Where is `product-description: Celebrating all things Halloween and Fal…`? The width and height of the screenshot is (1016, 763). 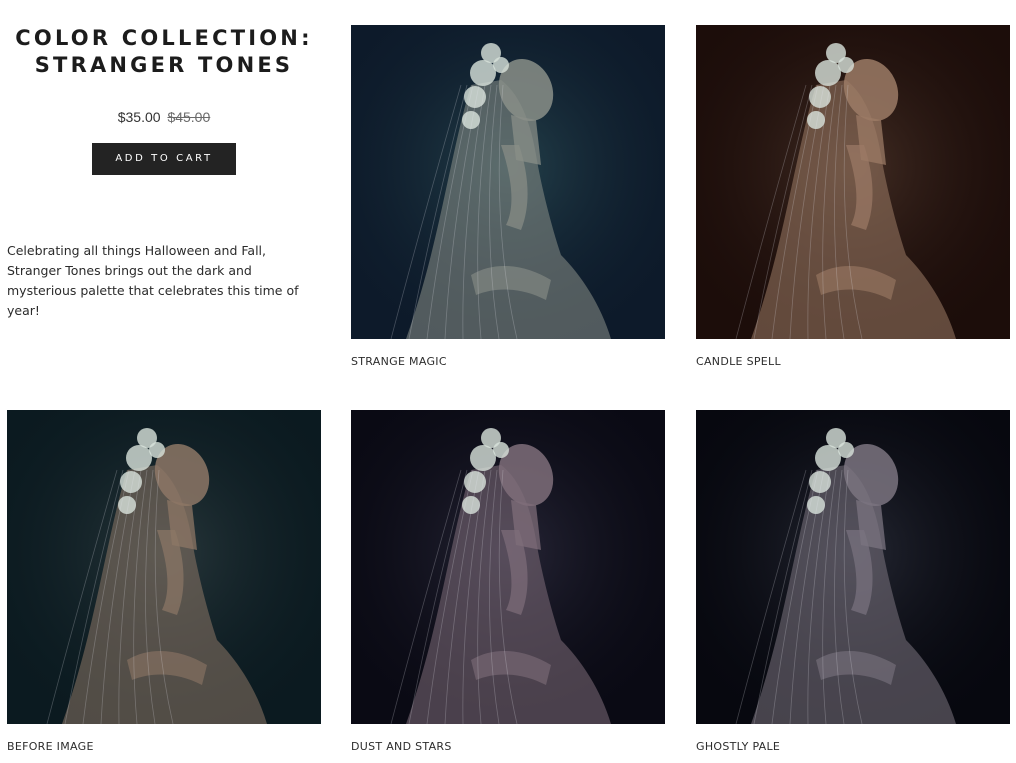
product-description: Celebrating all things Halloween and Fal… is located at coordinates (153, 280).